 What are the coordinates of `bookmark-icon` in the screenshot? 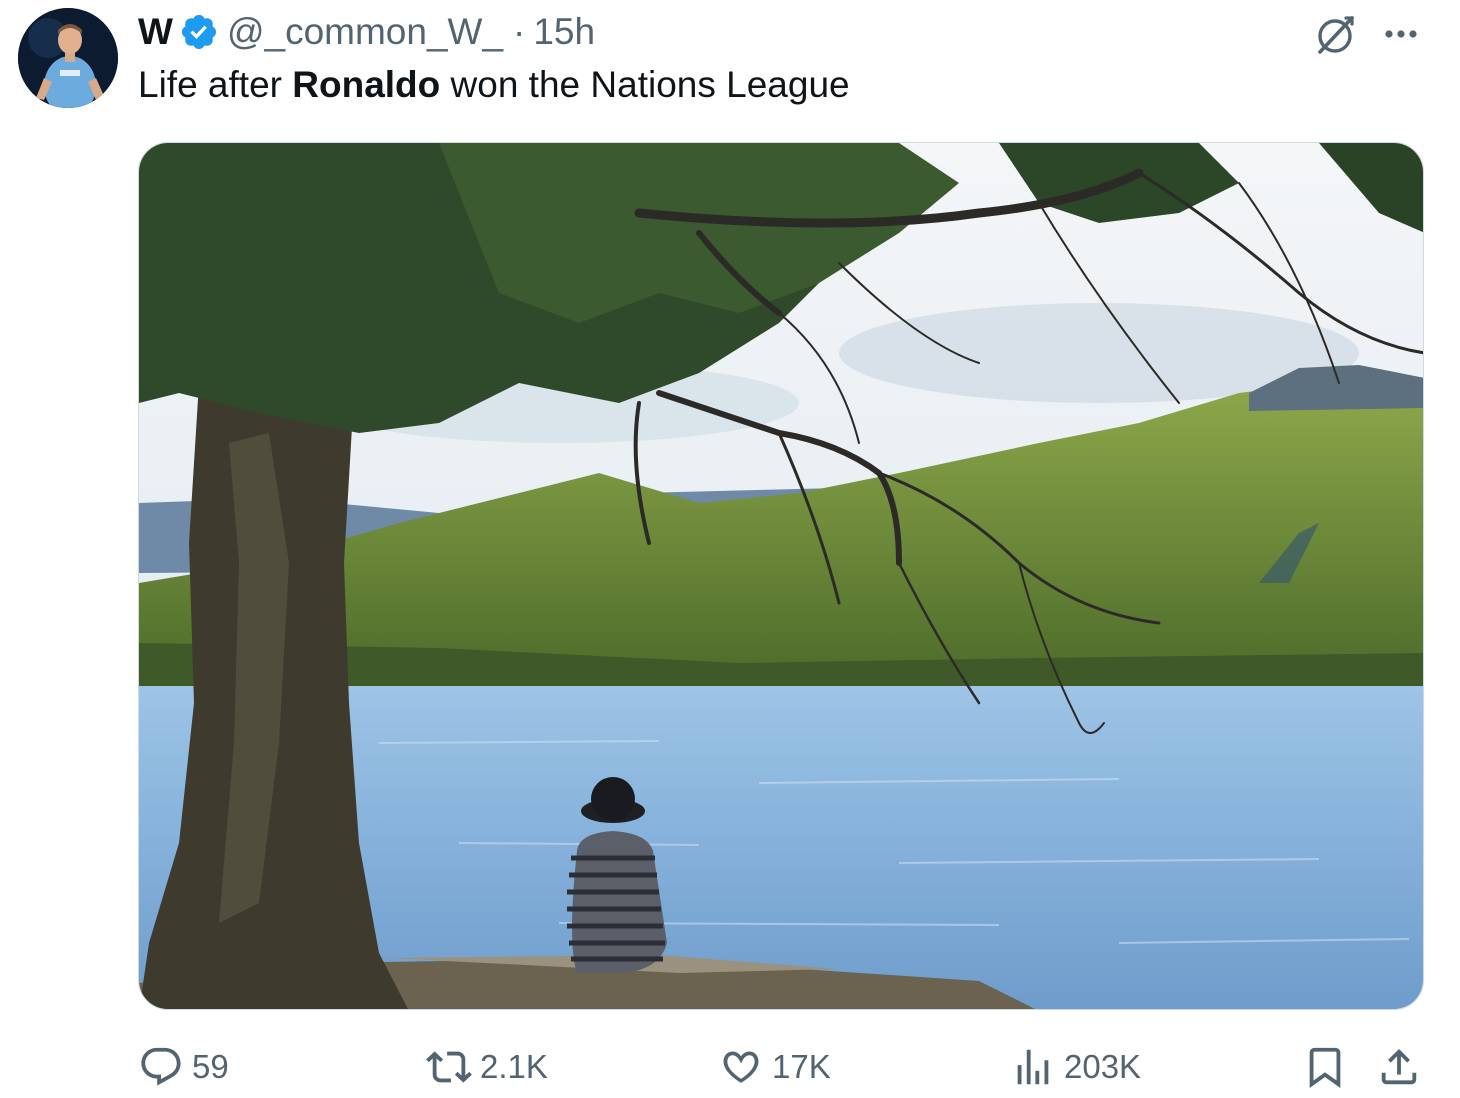 It's located at (1325, 1067).